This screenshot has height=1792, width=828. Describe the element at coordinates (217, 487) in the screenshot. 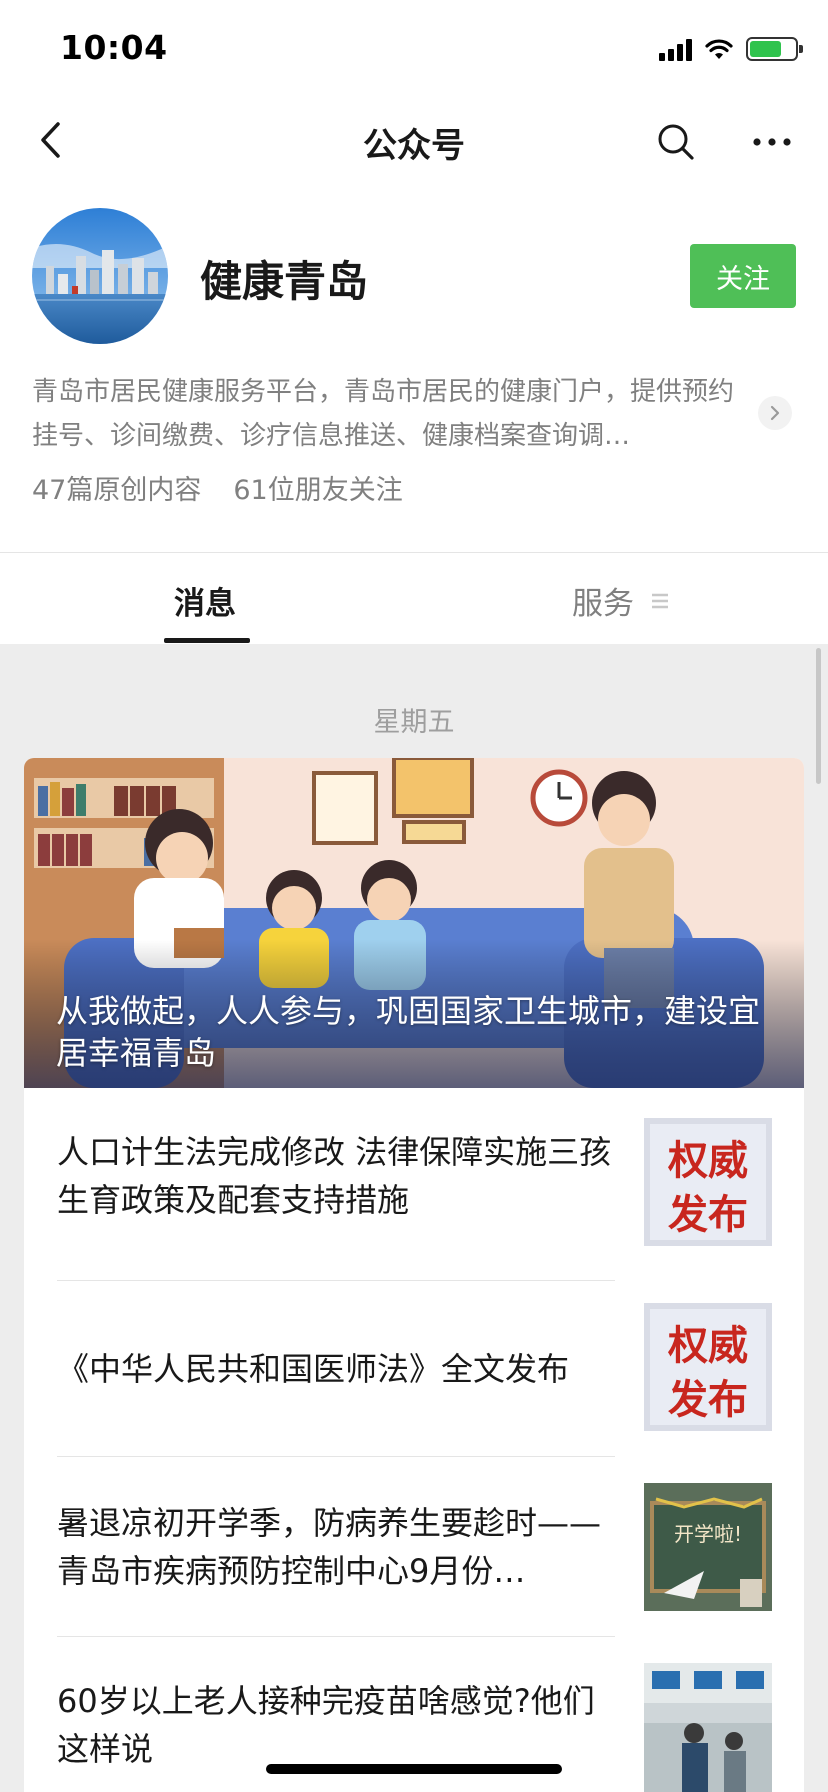

I see `account-stats: 47篇原创内容 61位朋友关注` at that location.